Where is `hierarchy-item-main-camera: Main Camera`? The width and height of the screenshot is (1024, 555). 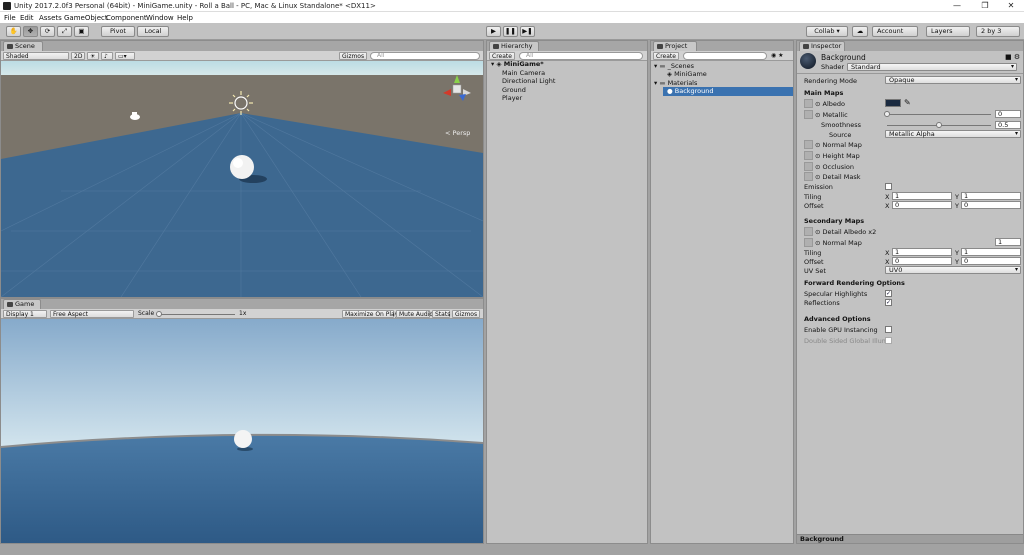
hierarchy-item-main-camera: Main Camera is located at coordinates (523, 73).